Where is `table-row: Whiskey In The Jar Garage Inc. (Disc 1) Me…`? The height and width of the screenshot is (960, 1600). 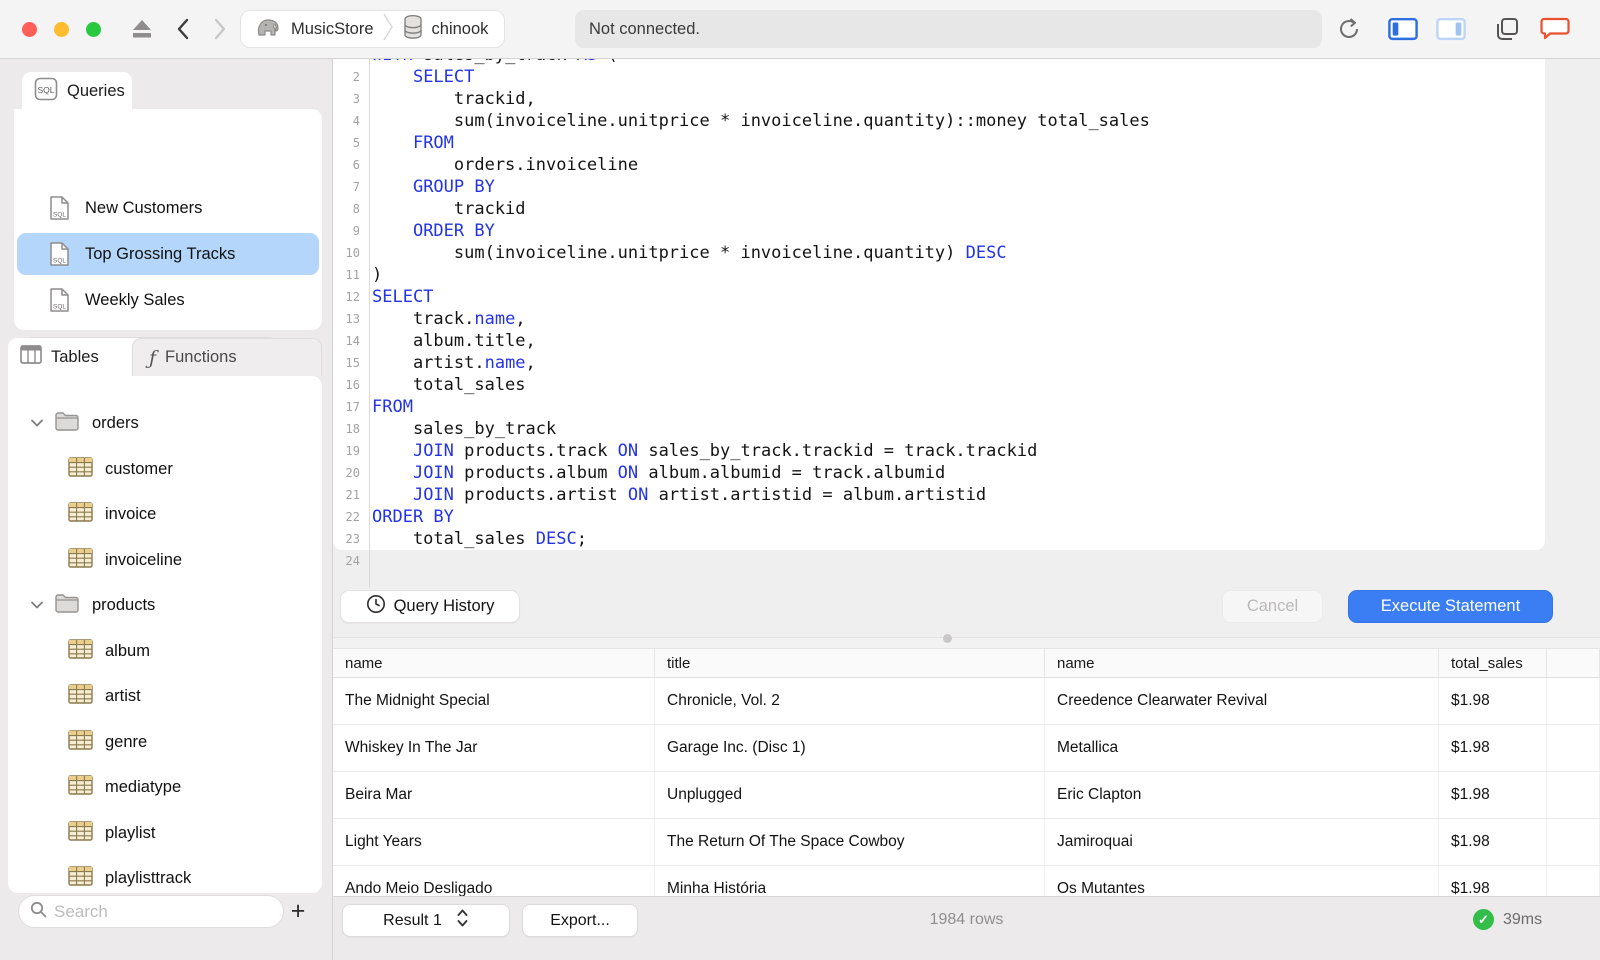
table-row: Whiskey In The Jar Garage Inc. (Disc 1) Me… is located at coordinates (966, 748).